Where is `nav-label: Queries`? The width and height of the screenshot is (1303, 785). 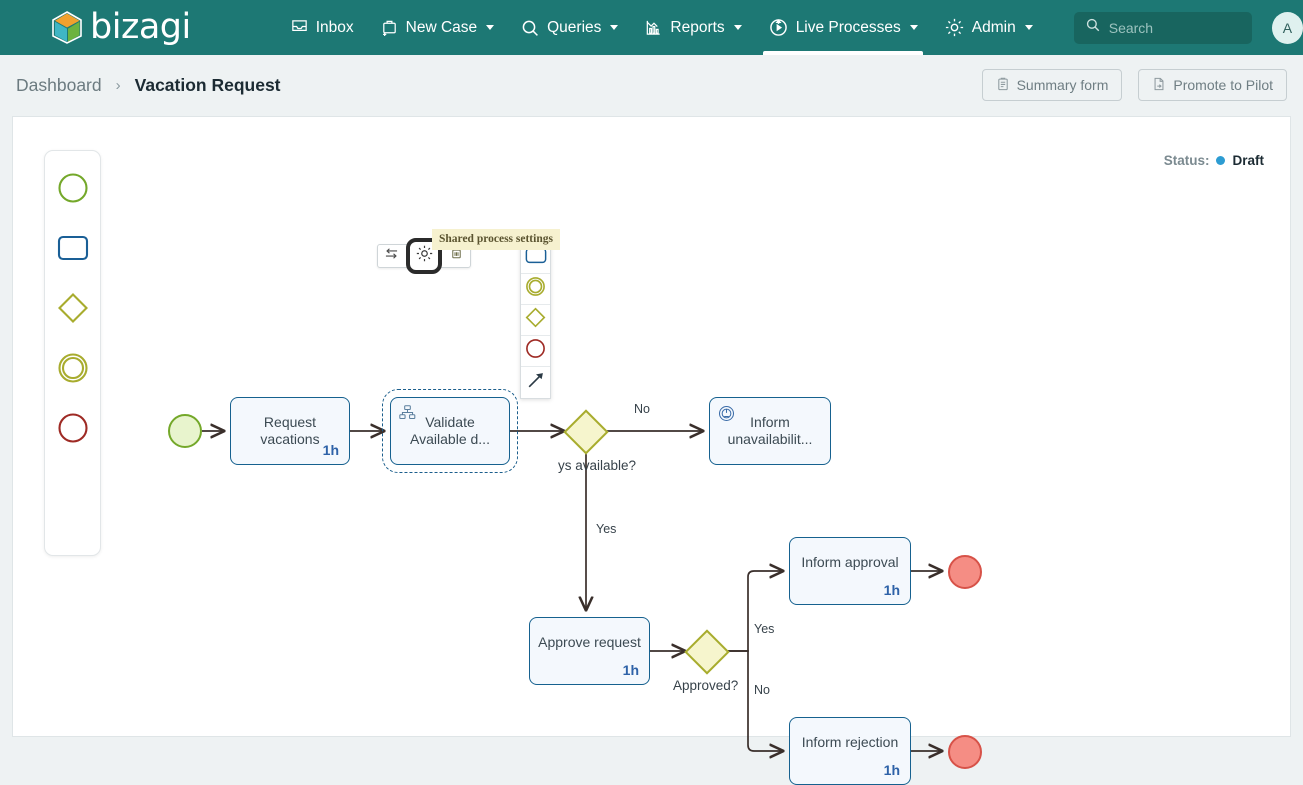 nav-label: Queries is located at coordinates (574, 27).